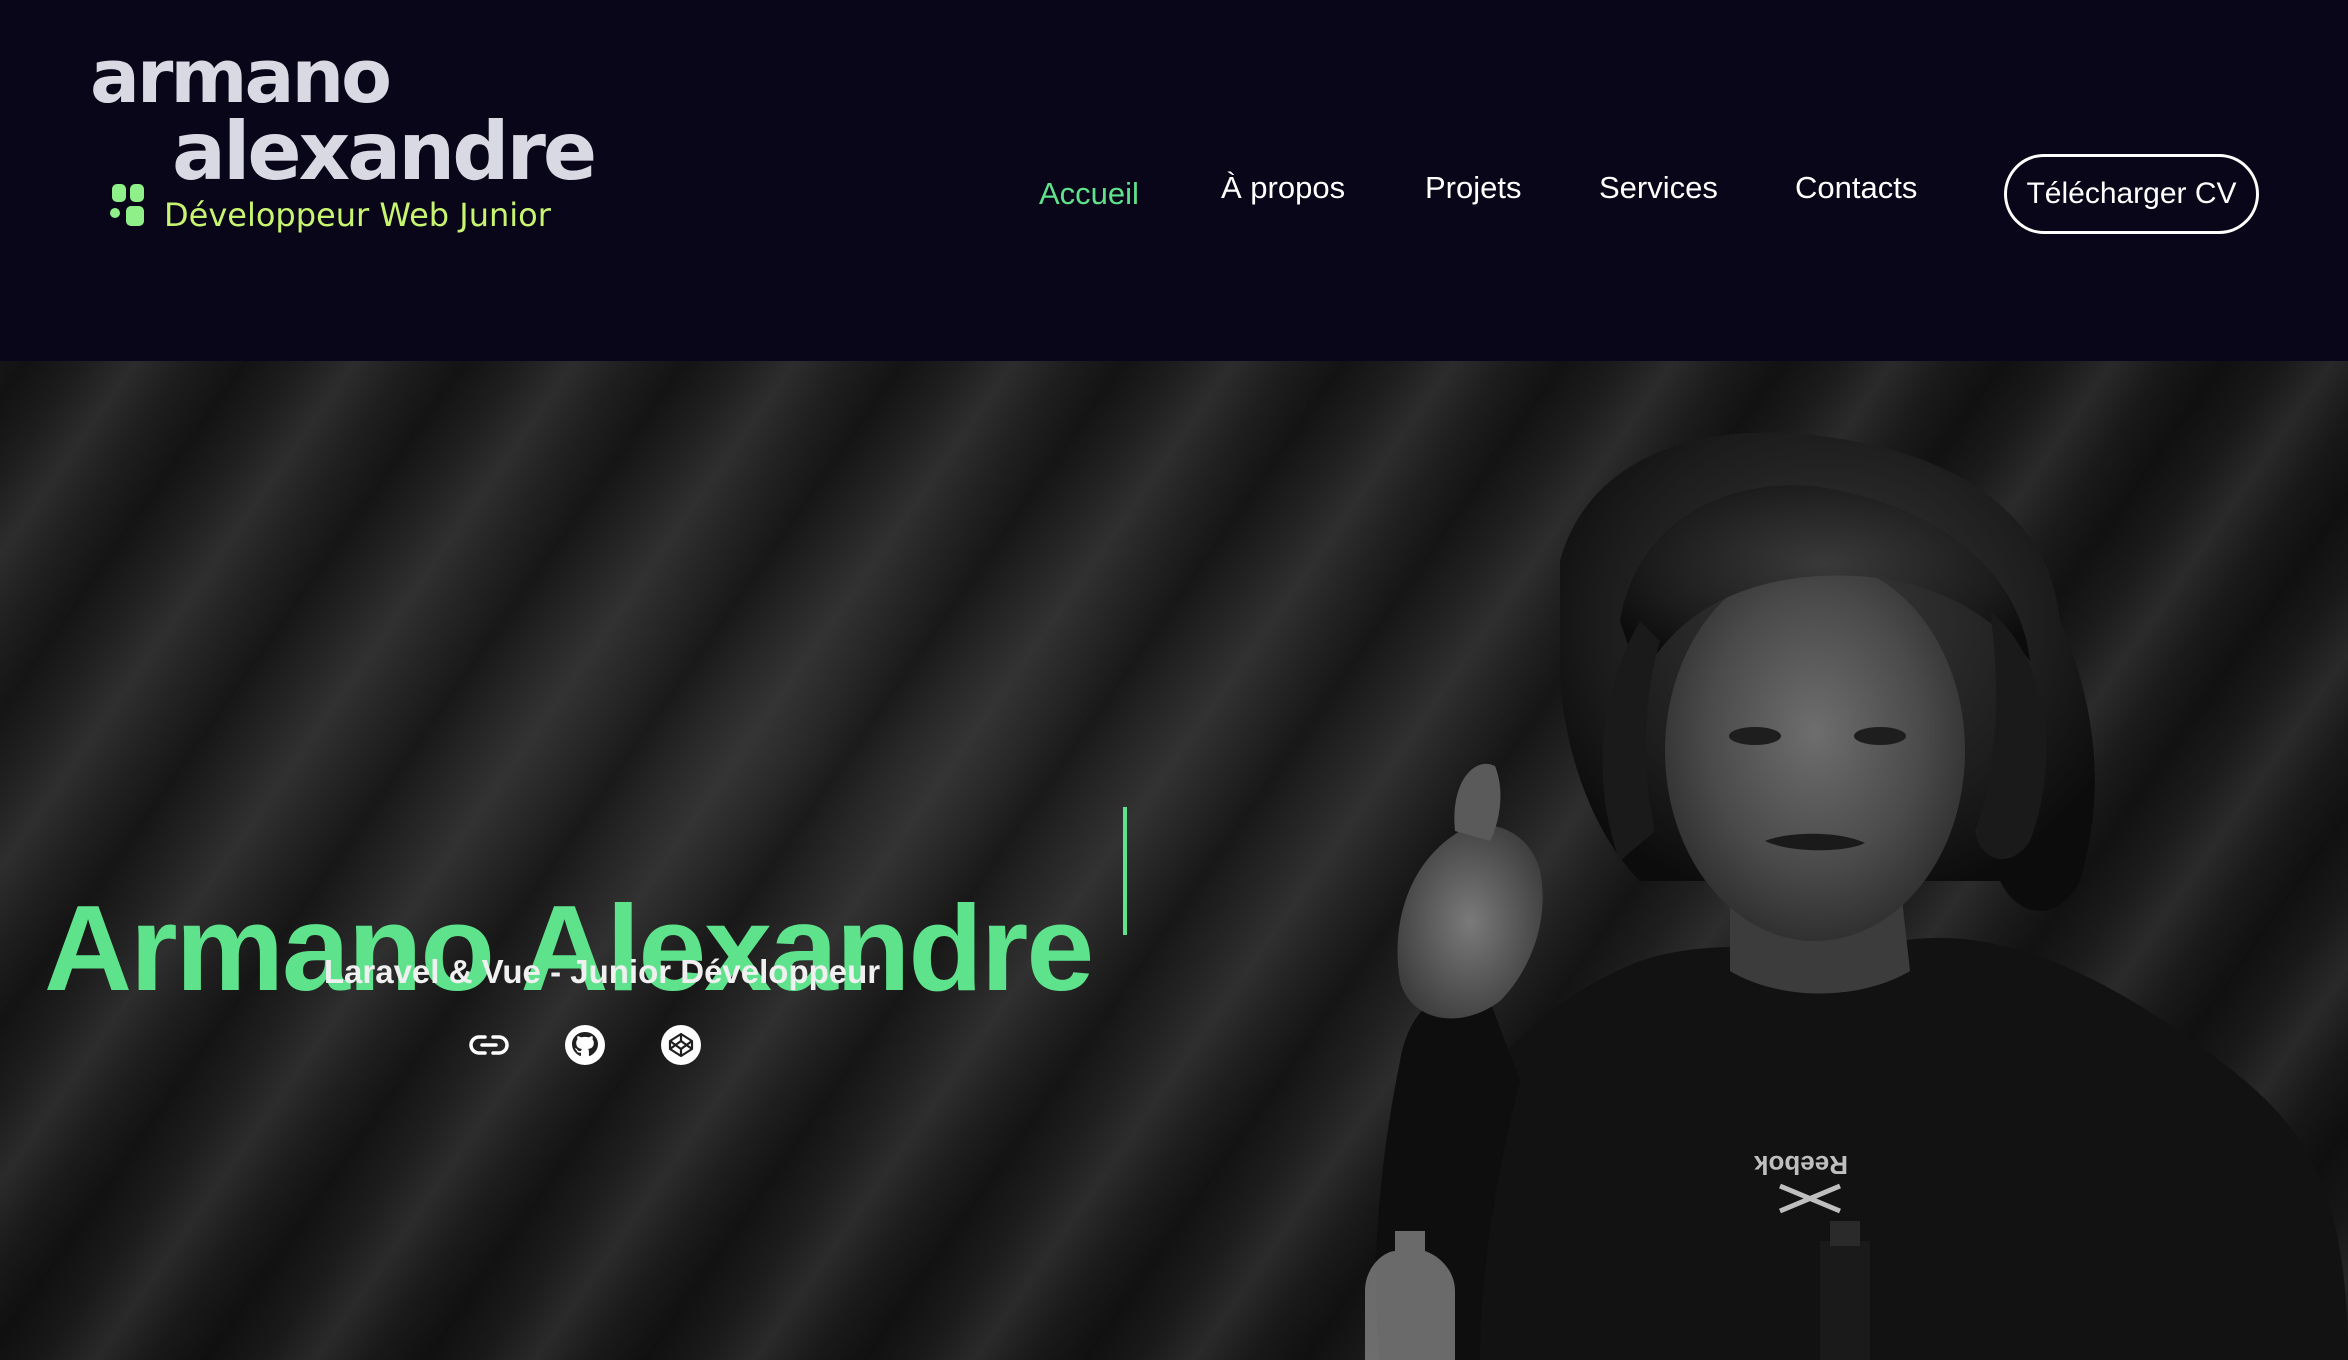 This screenshot has height=1360, width=2348. I want to click on typing-cursor, so click(1125, 871).